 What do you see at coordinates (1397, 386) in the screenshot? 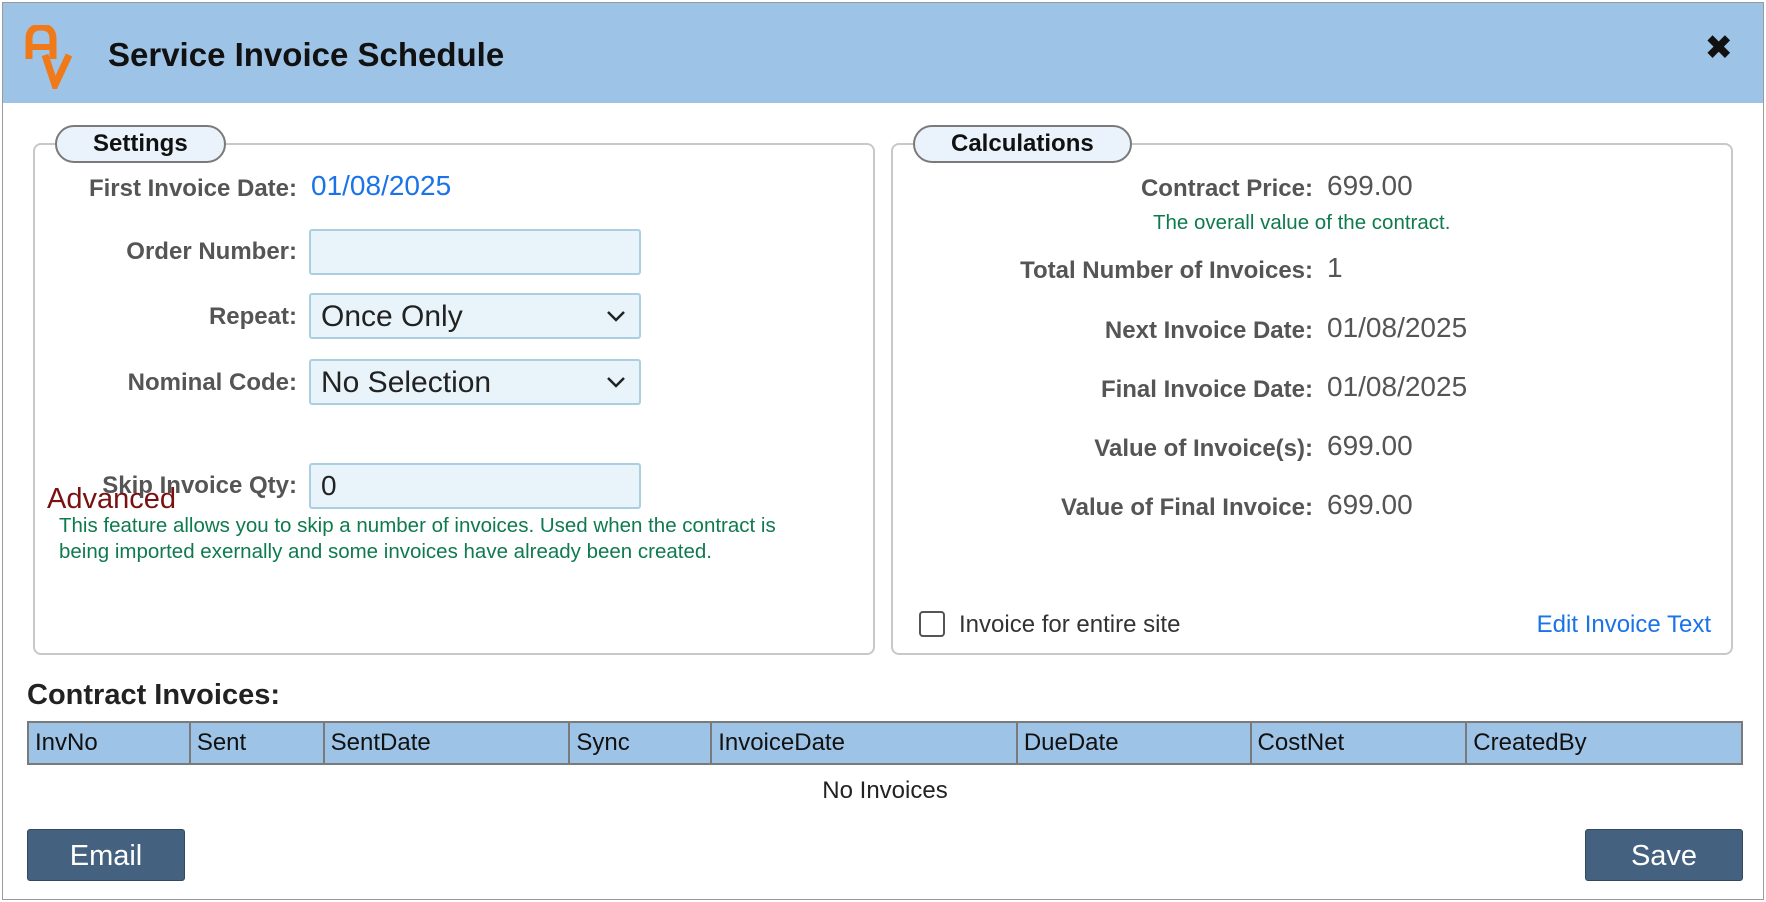
I see `final-invoice-date-value: 01/08/2025` at bounding box center [1397, 386].